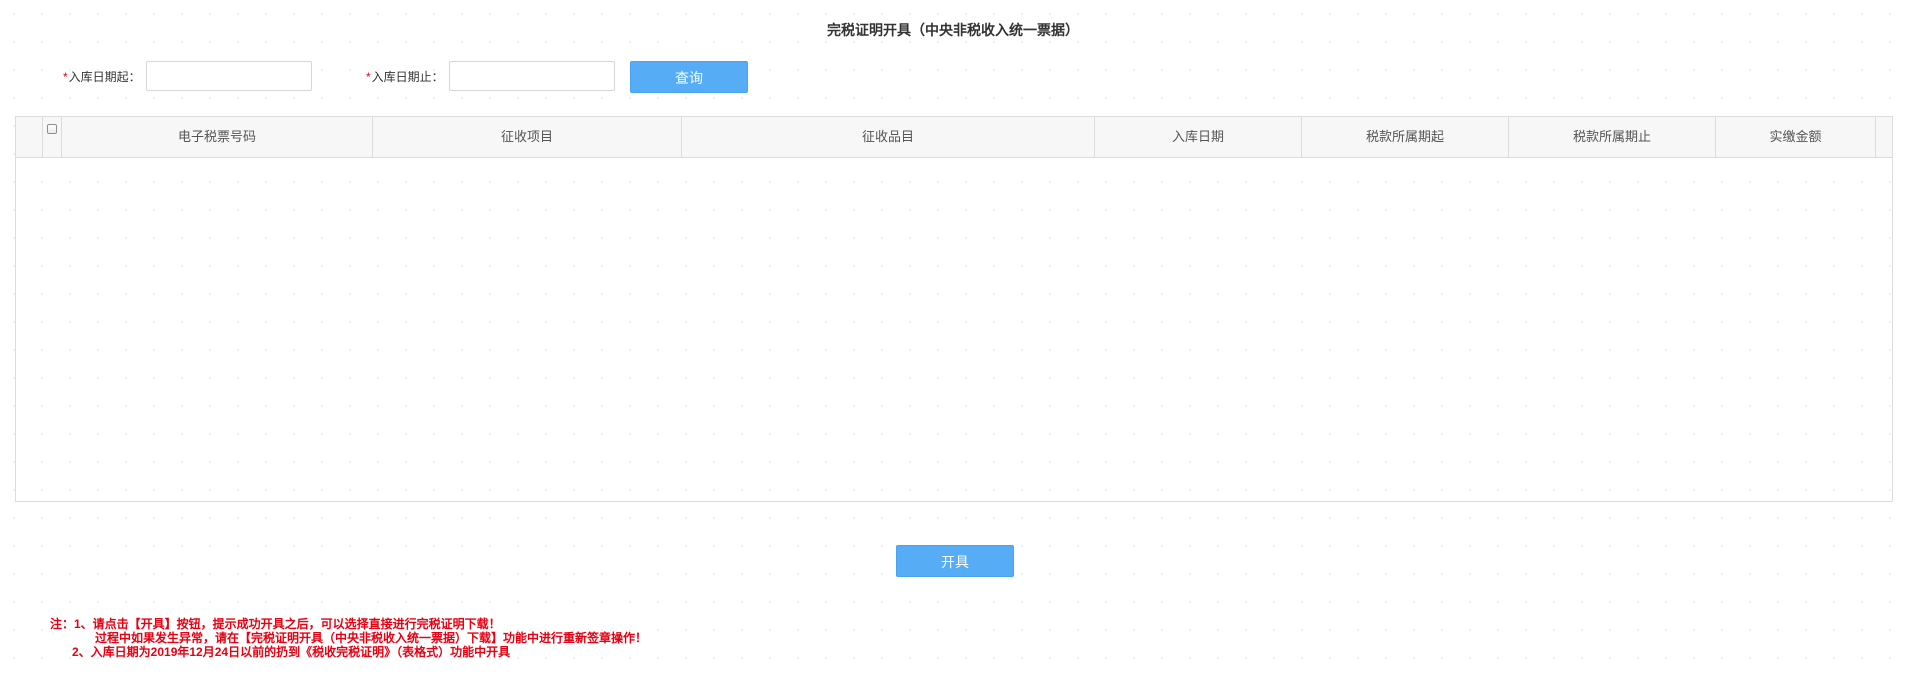 The width and height of the screenshot is (1906, 676). What do you see at coordinates (52, 137) in the screenshot?
I see `select-all-cell` at bounding box center [52, 137].